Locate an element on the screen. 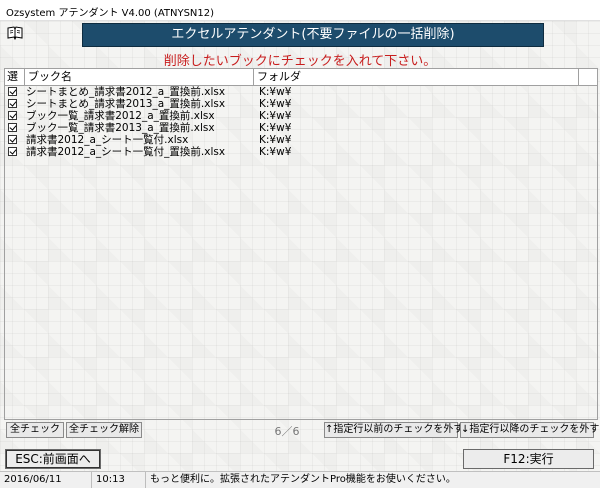 Image resolution: width=600 pixels, height=488 pixels. uncheck-after-button: ↓指定行以降のチェックを外す is located at coordinates (529, 430).